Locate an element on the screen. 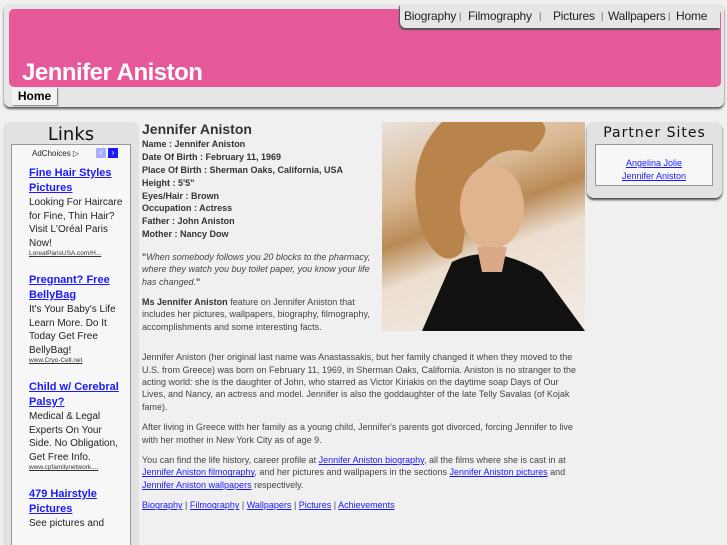 The height and width of the screenshot is (545, 727). link-biography: Jennifer Aniston biography is located at coordinates (371, 460).